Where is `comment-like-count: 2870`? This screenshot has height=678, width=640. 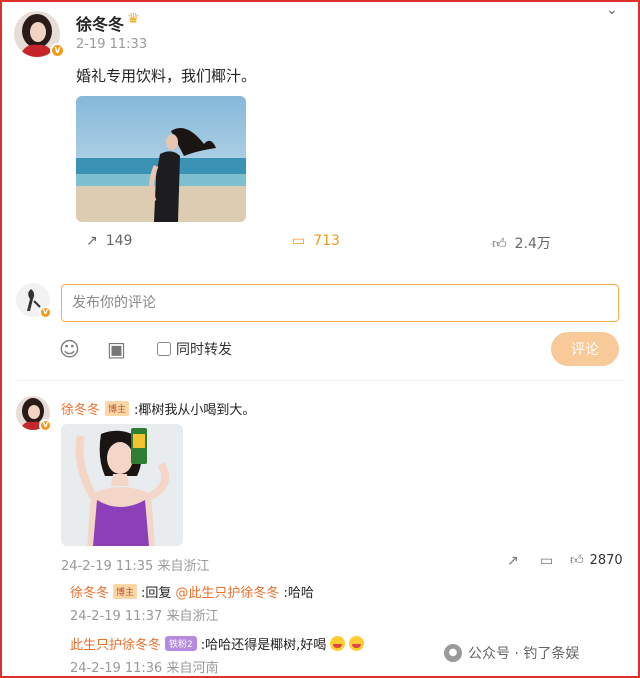
comment-like-count: 2870 is located at coordinates (606, 560).